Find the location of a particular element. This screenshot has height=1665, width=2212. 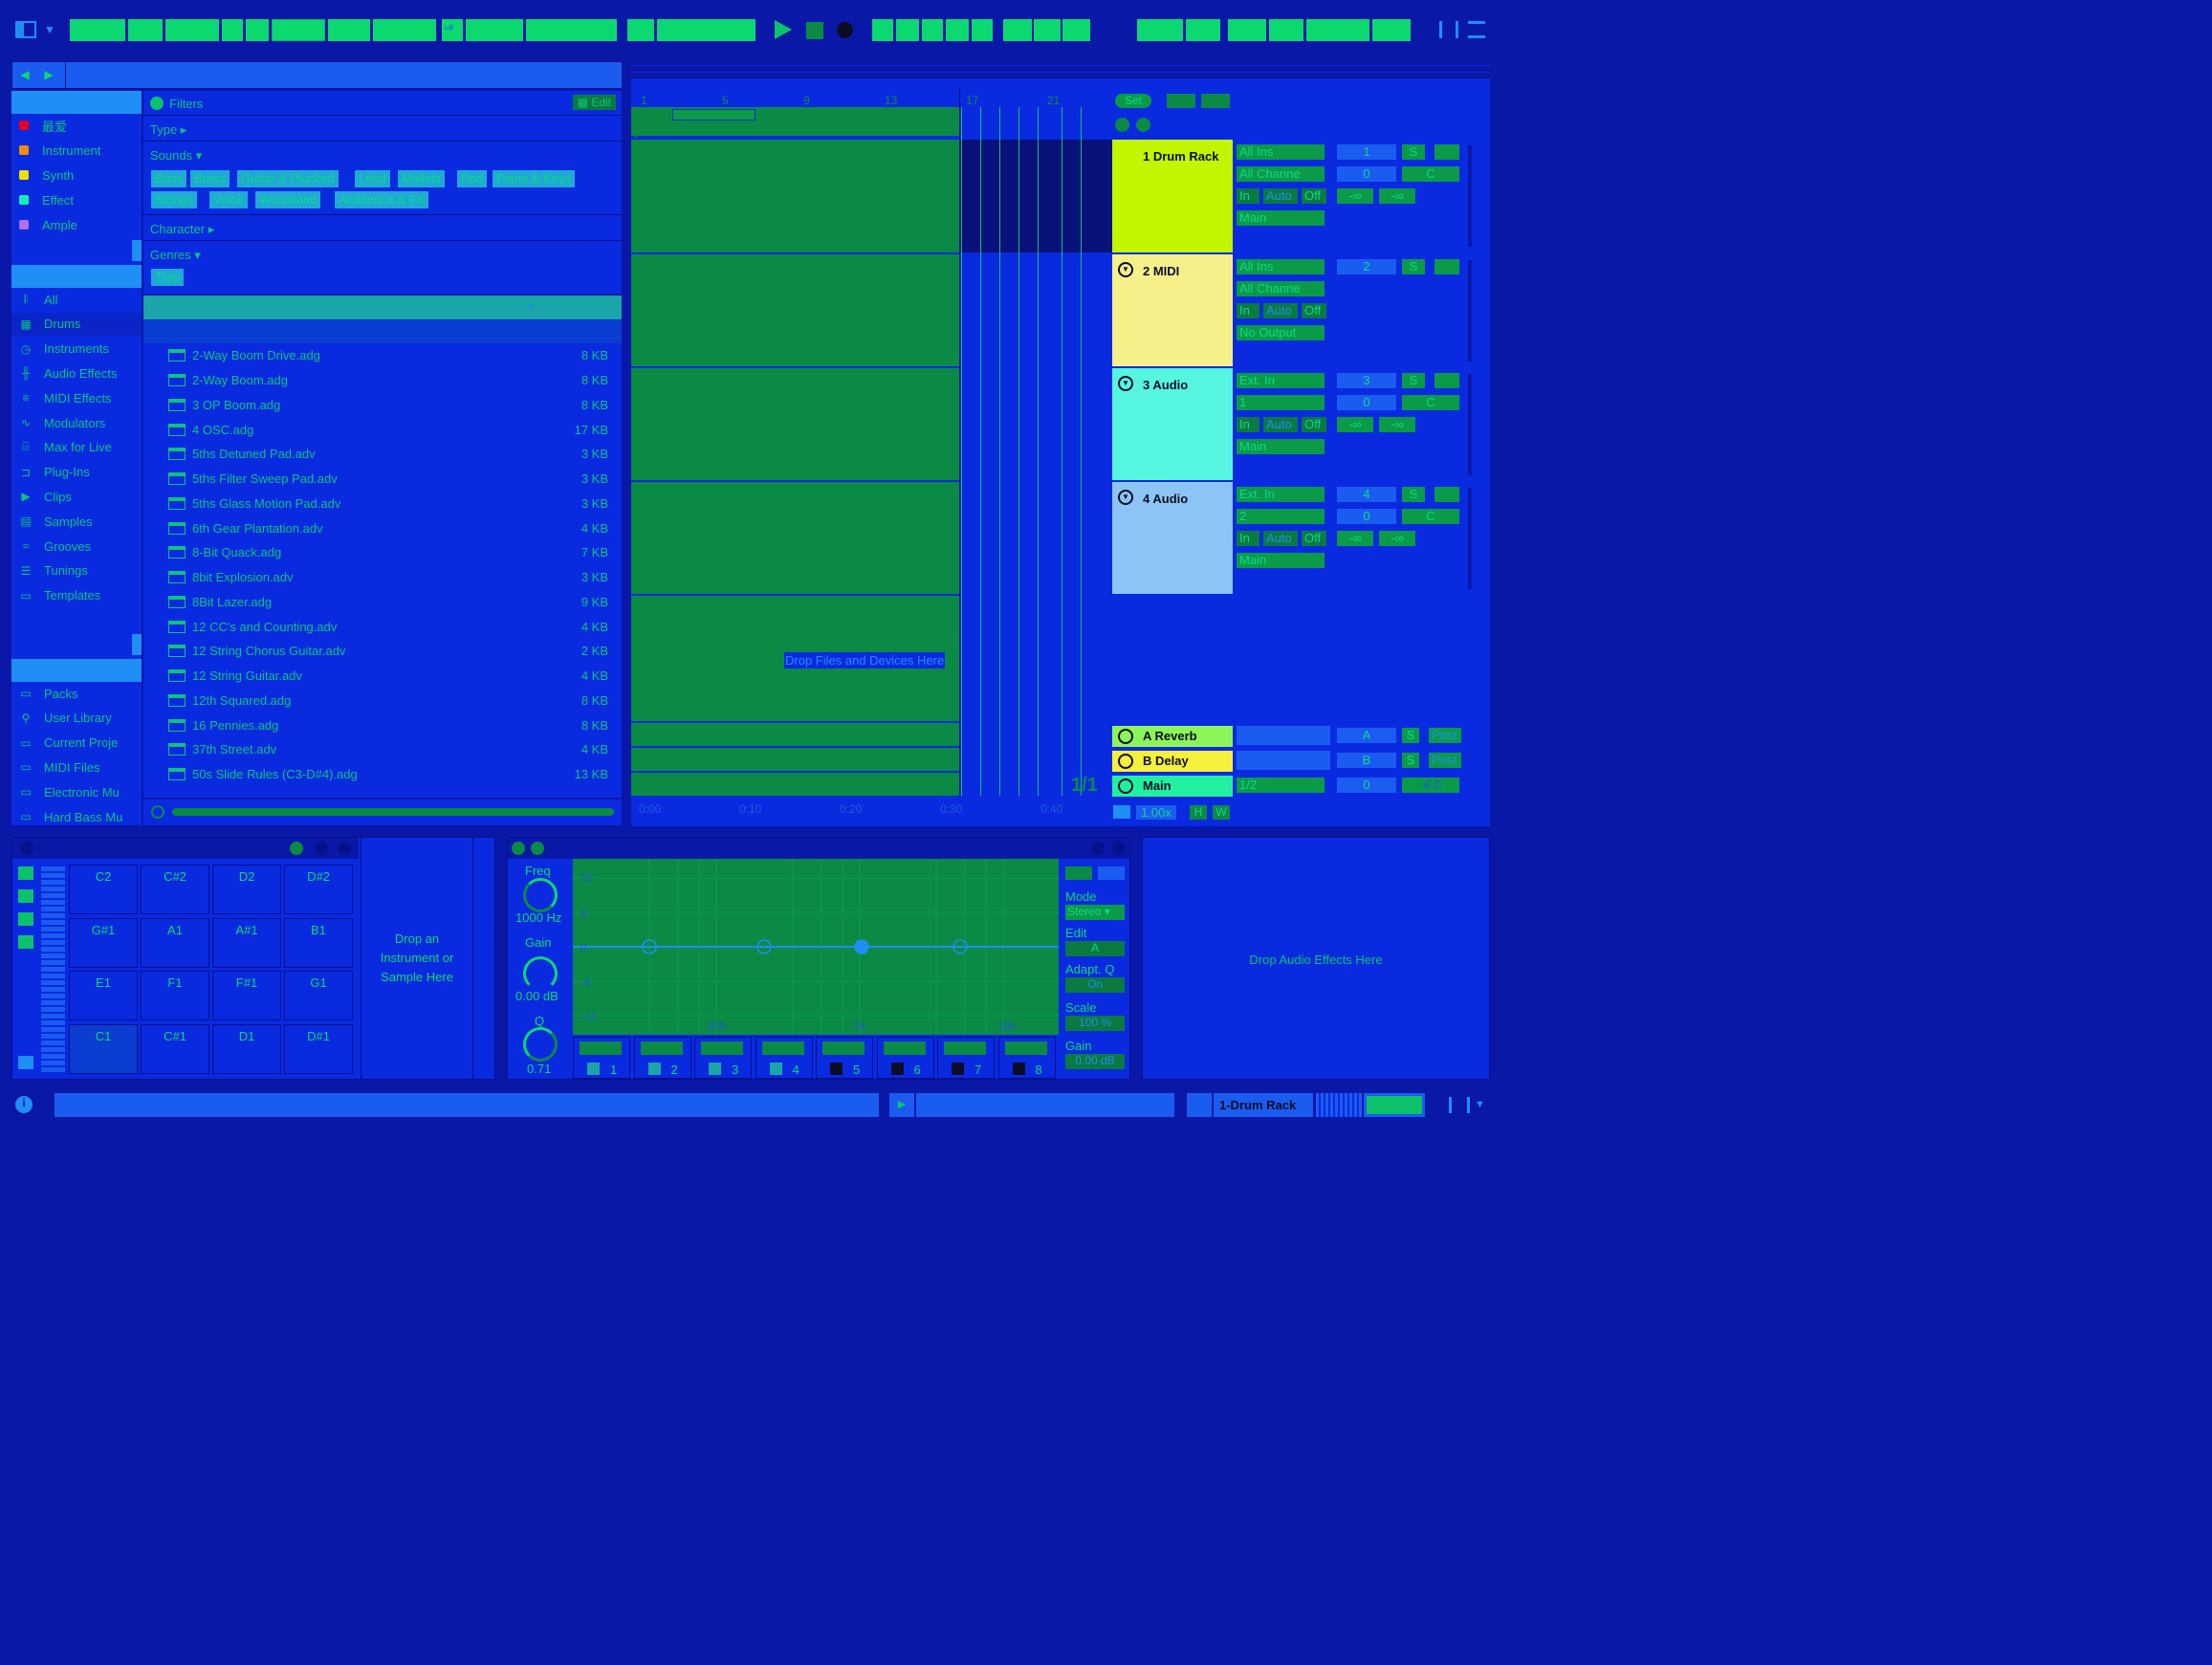

time-ruler is located at coordinates (870, 812).